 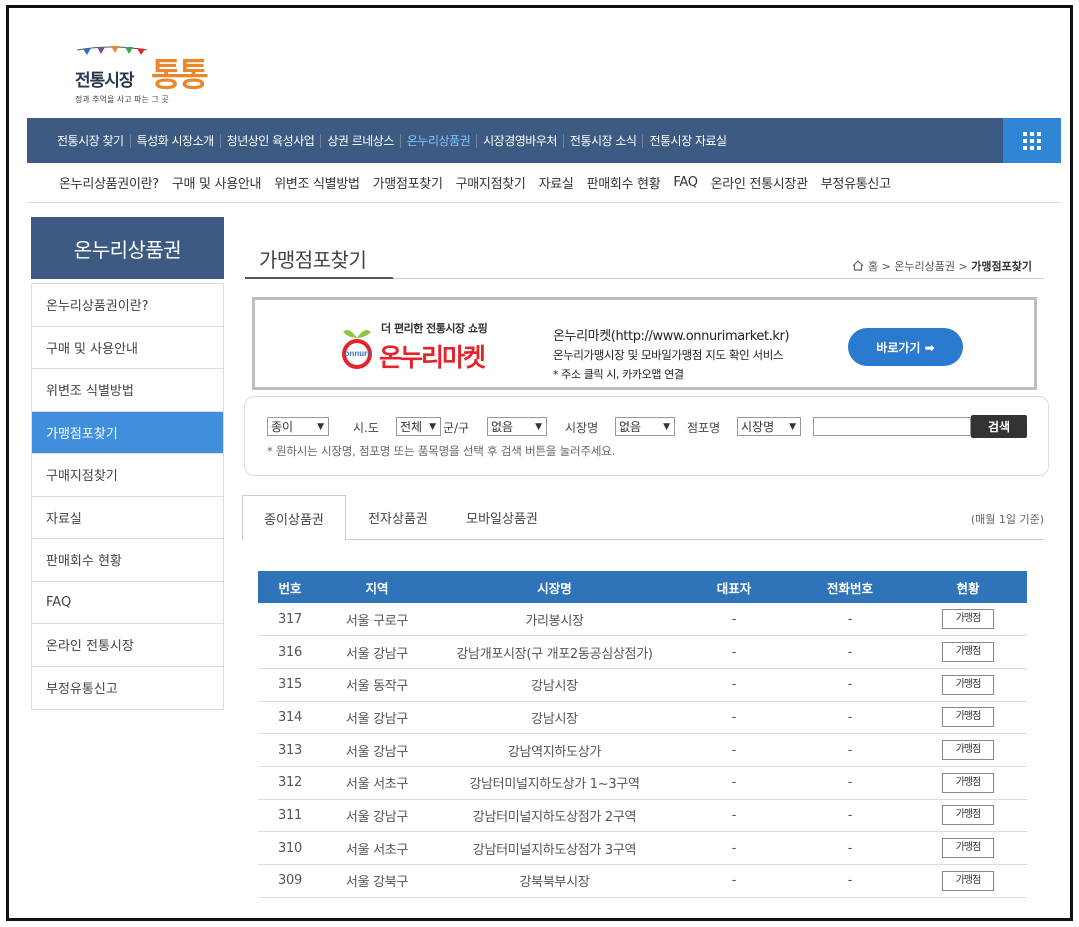 I want to click on table-cell: 314, so click(x=290, y=718).